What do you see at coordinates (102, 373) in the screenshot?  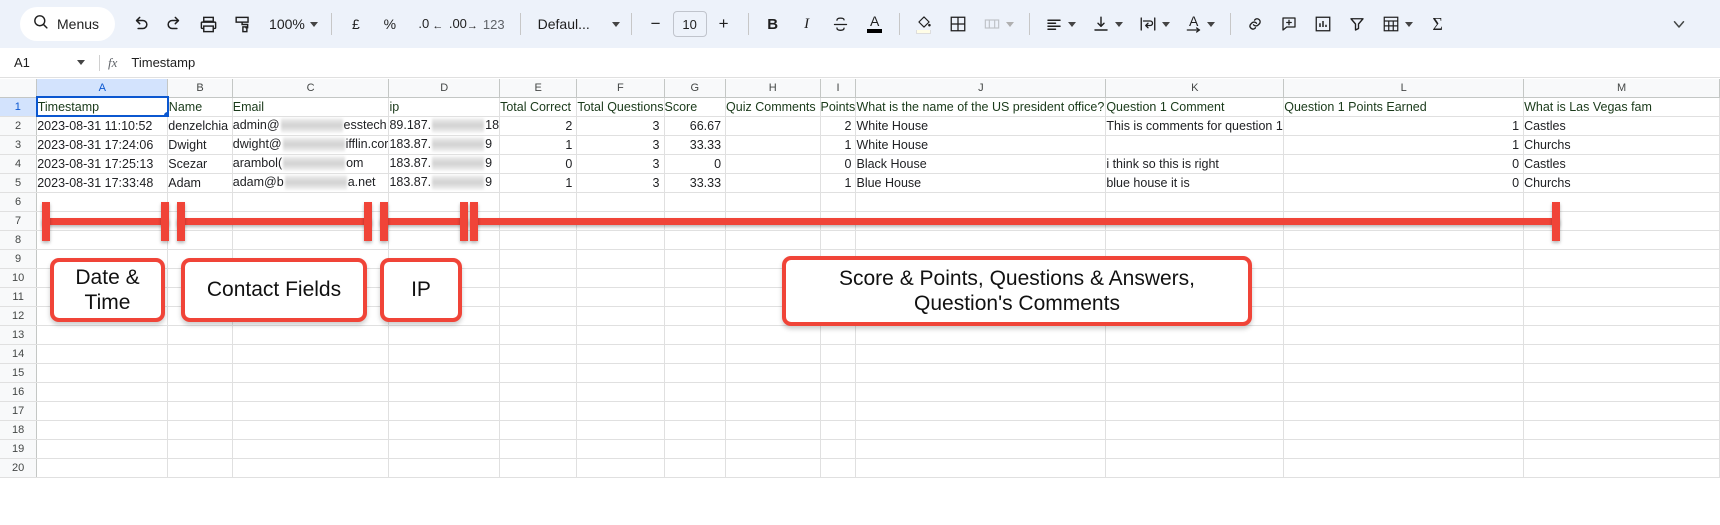 I see `cell-A15` at bounding box center [102, 373].